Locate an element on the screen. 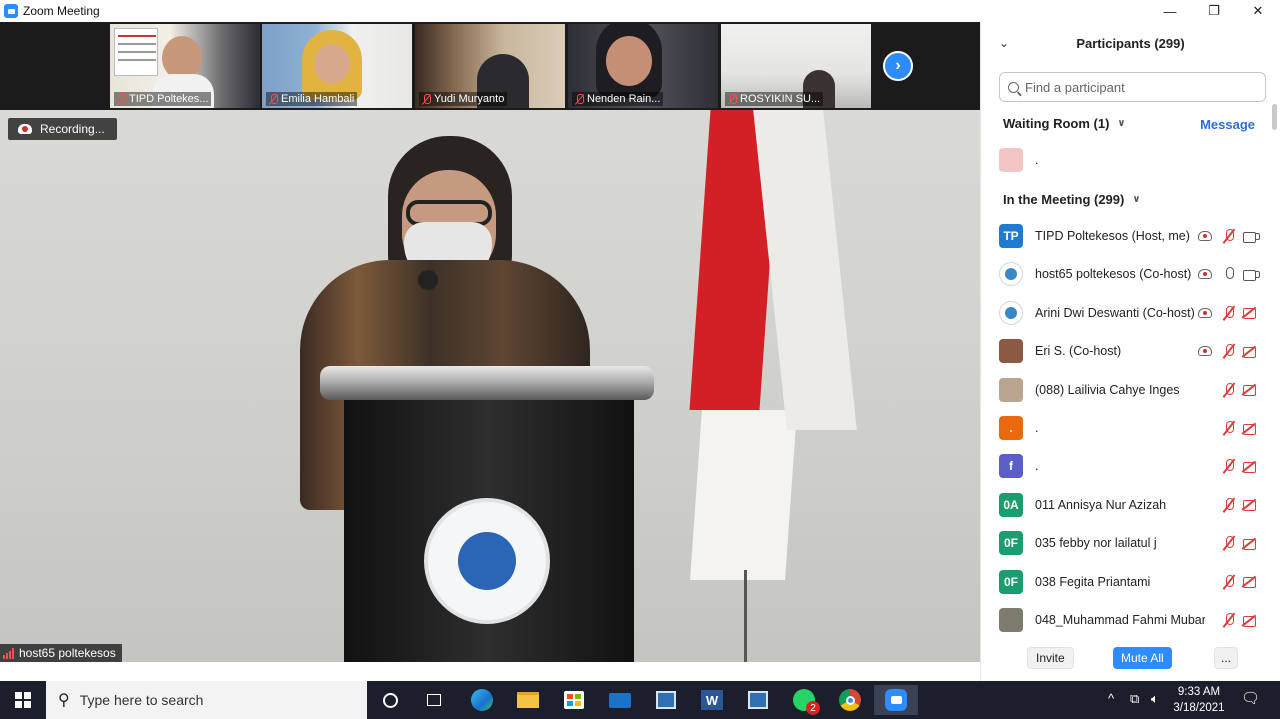 This screenshot has height=719, width=1280. flag-white-stripe is located at coordinates (743, 495).